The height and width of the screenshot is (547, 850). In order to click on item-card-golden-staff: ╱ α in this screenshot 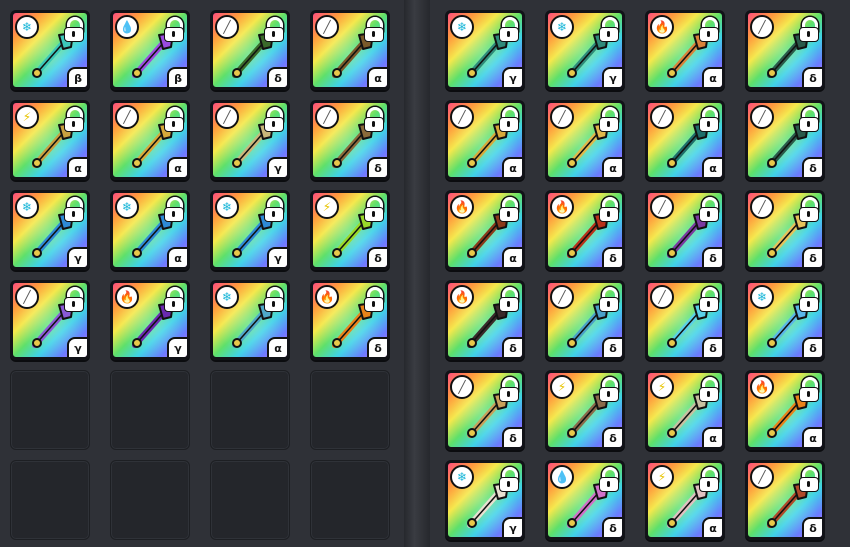, I will do `click(485, 140)`.